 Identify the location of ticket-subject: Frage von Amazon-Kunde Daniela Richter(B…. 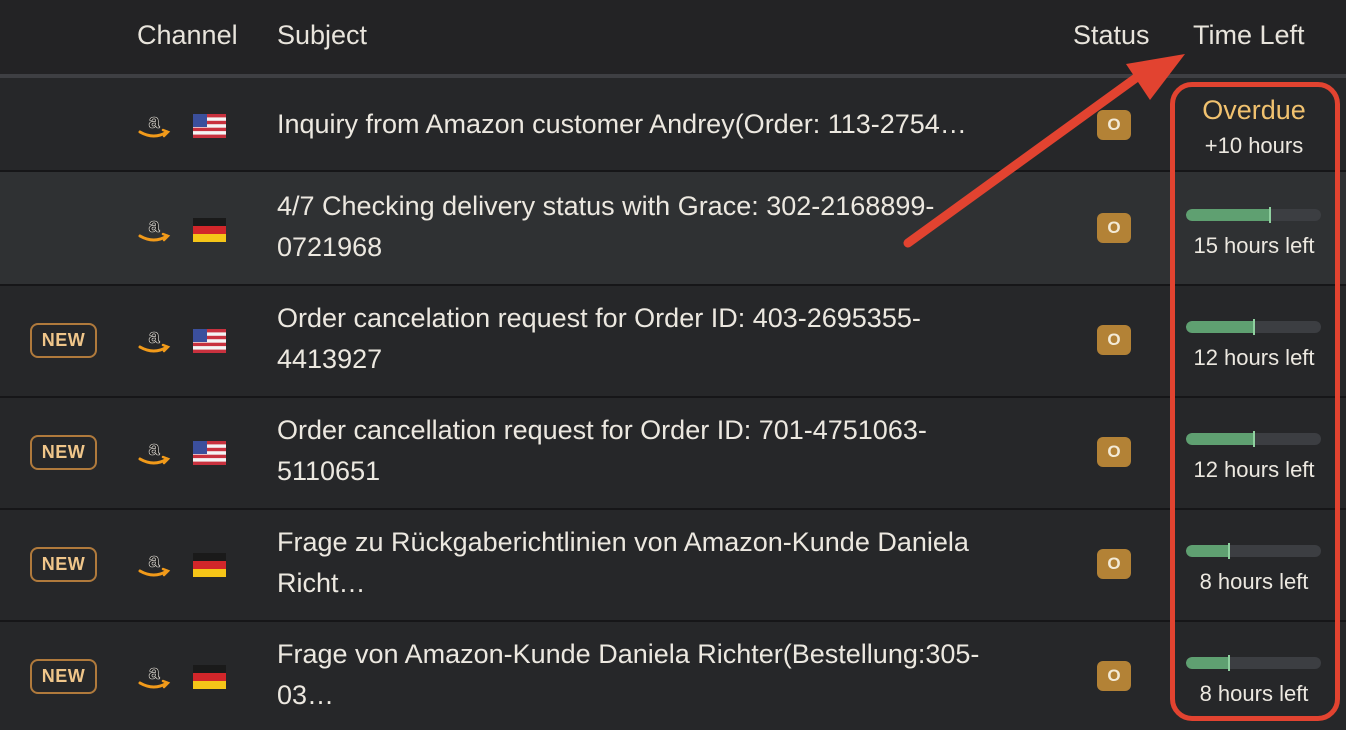
(647, 675).